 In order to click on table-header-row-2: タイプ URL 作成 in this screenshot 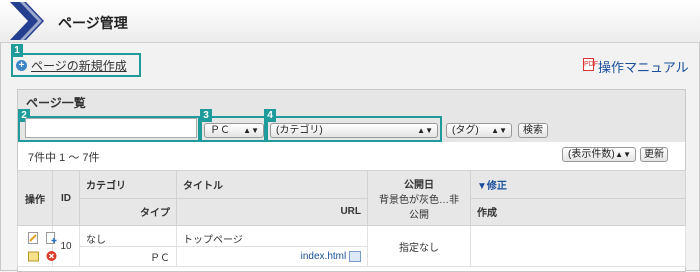, I will do `click(352, 211)`.